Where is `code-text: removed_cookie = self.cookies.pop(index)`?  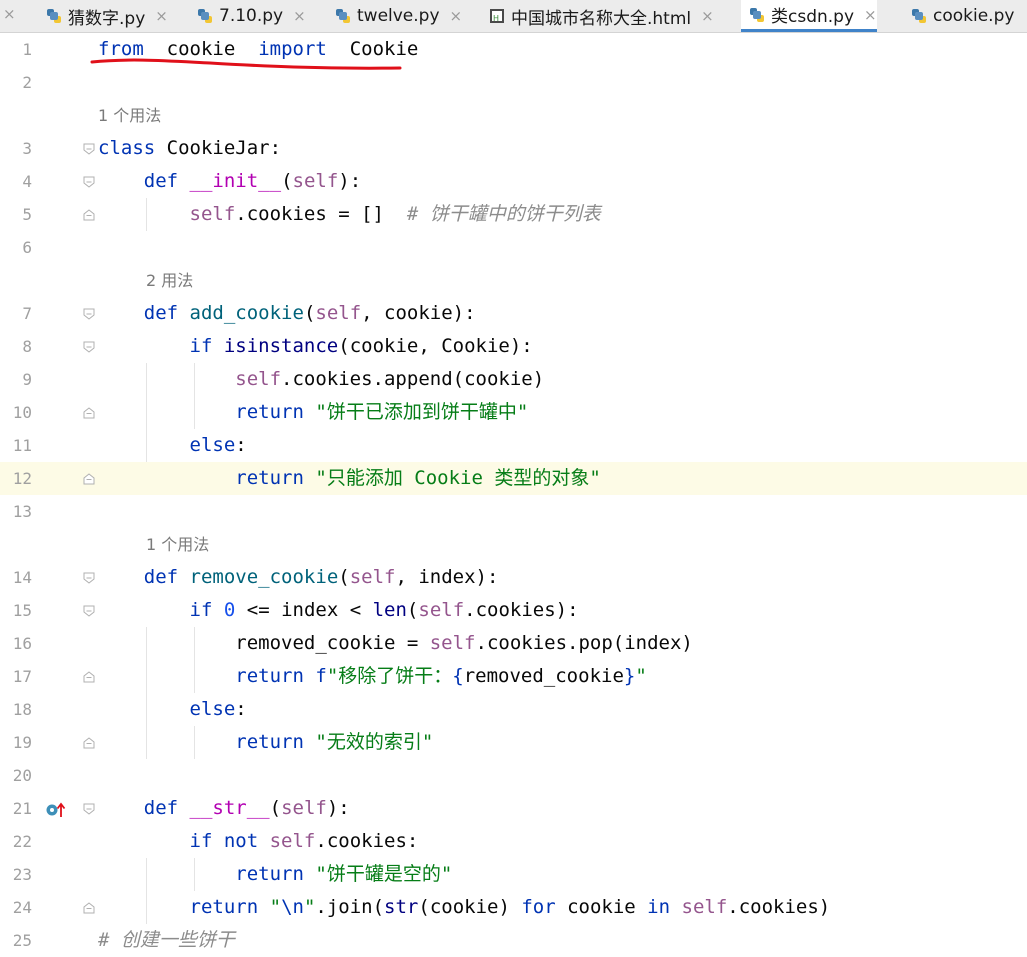
code-text: removed_cookie = self.cookies.pop(index) is located at coordinates (395, 643).